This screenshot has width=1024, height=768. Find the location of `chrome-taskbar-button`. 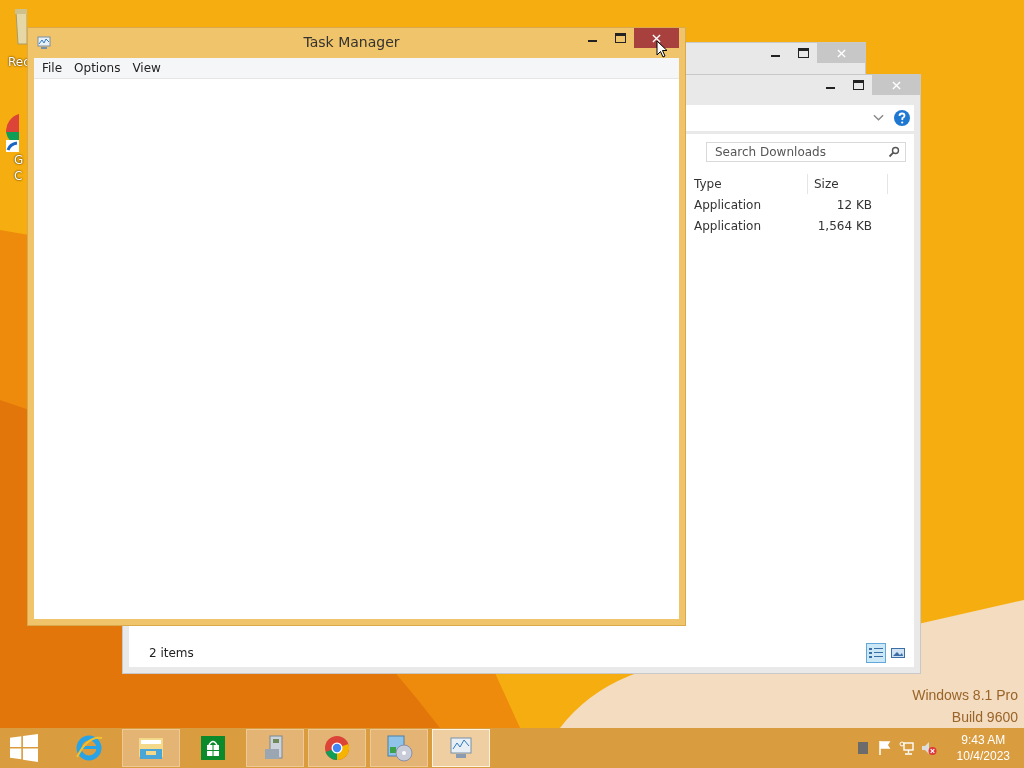

chrome-taskbar-button is located at coordinates (337, 748).